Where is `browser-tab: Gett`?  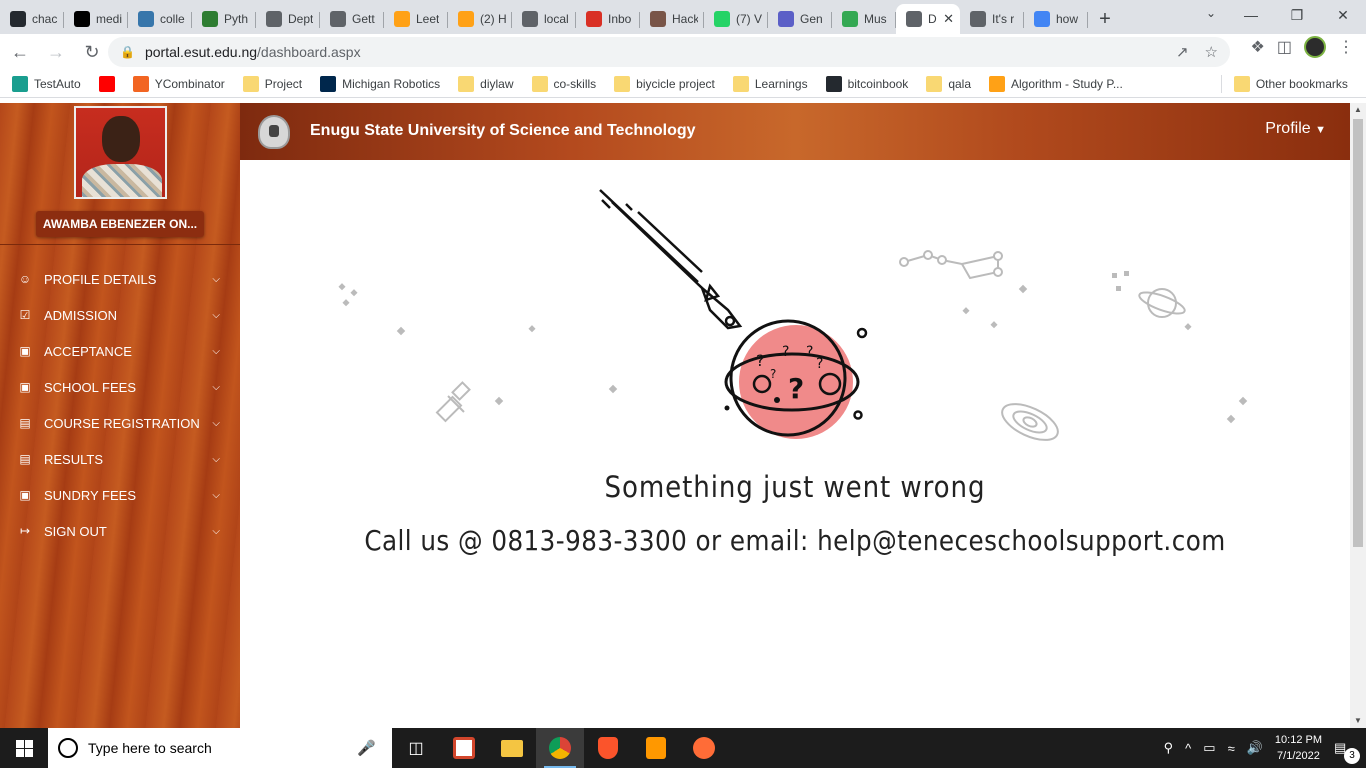 browser-tab: Gett is located at coordinates (352, 19).